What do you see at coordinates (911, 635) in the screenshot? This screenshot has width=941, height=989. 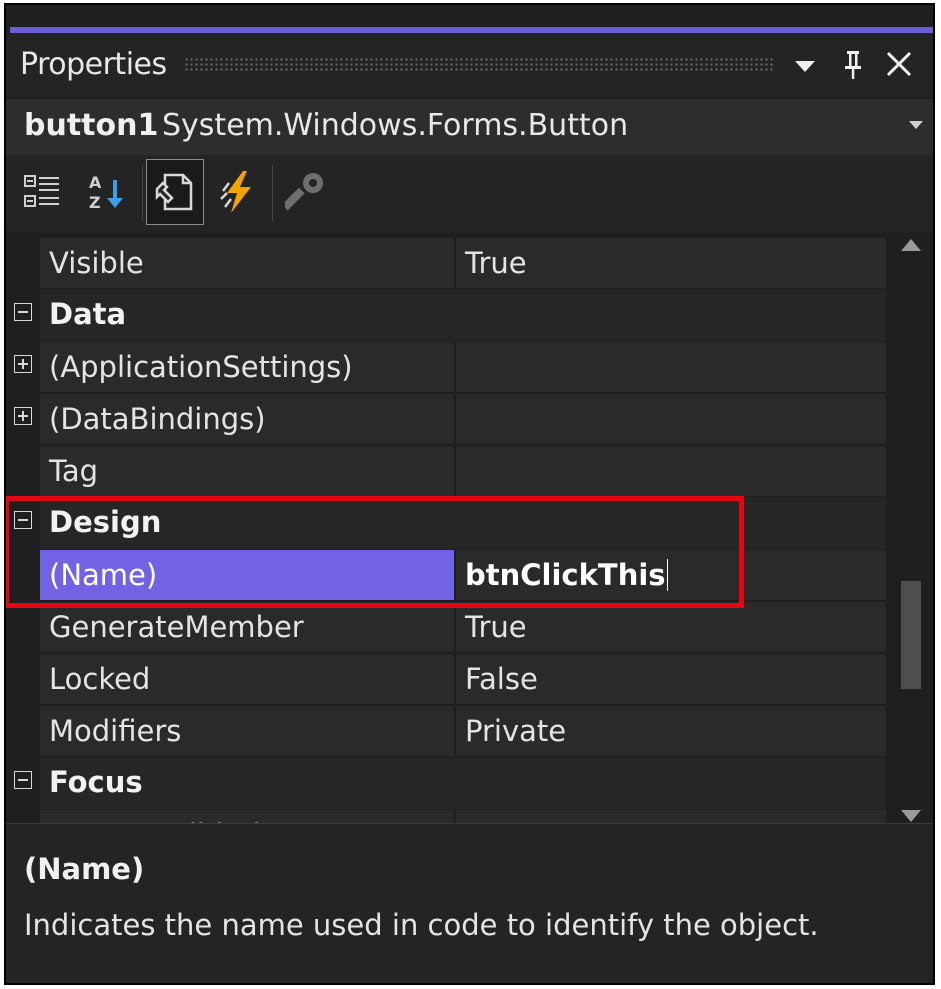 I see `scrollbar-thumb` at bounding box center [911, 635].